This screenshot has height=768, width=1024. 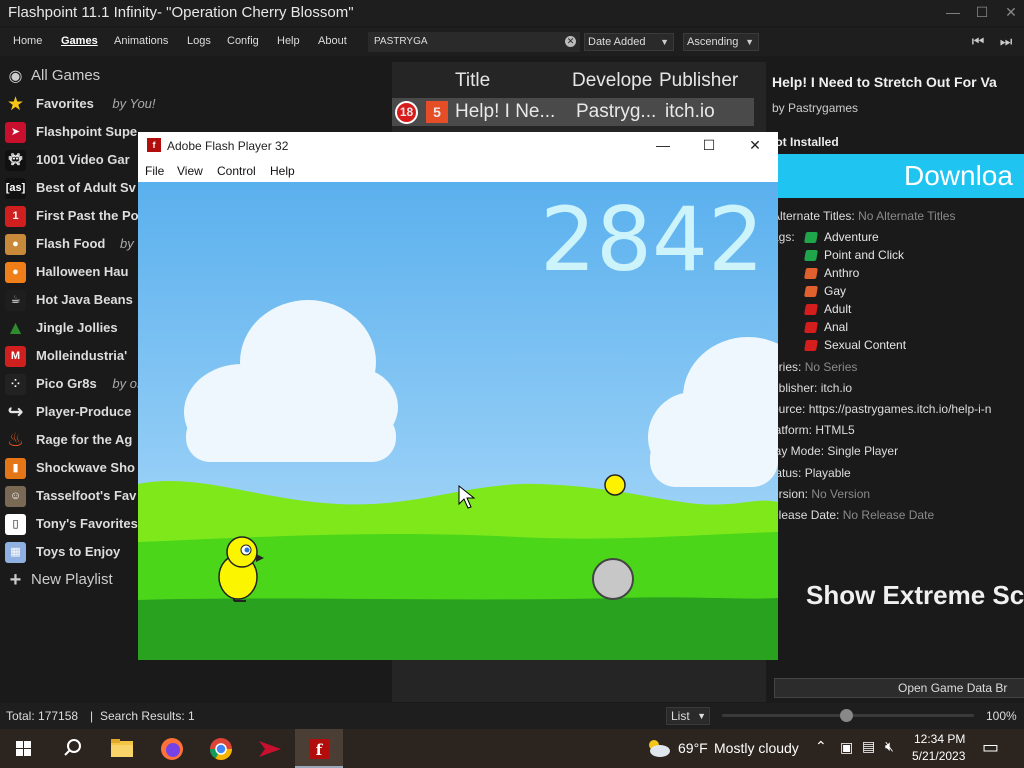 What do you see at coordinates (1006, 41) in the screenshot?
I see `next-page-icon: ⏭` at bounding box center [1006, 41].